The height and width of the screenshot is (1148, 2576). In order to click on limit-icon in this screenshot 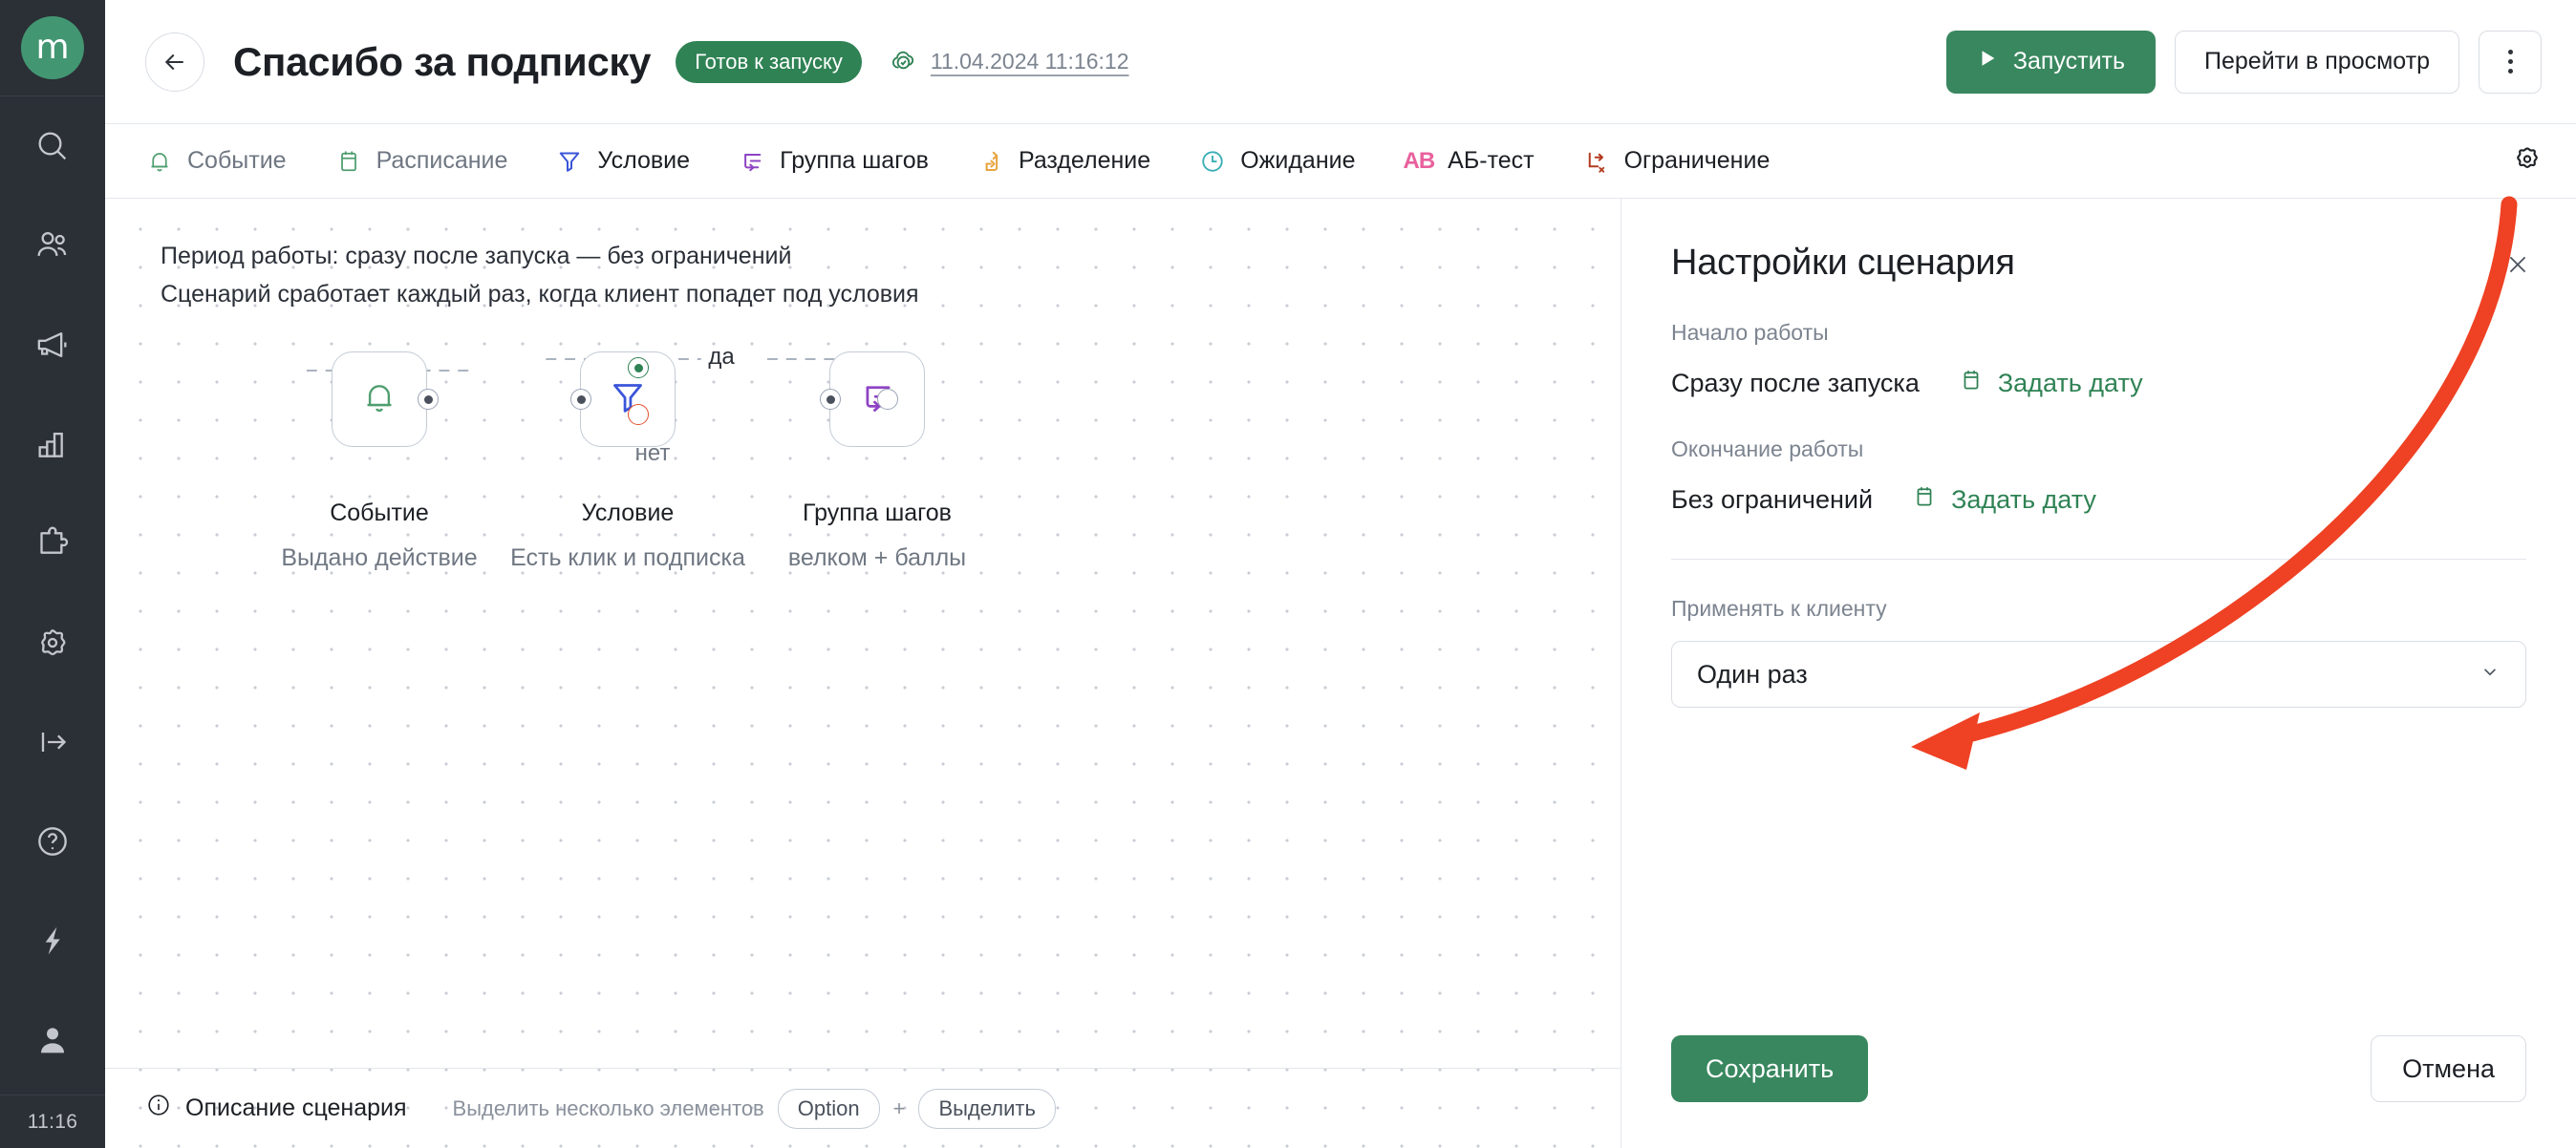, I will do `click(1596, 161)`.